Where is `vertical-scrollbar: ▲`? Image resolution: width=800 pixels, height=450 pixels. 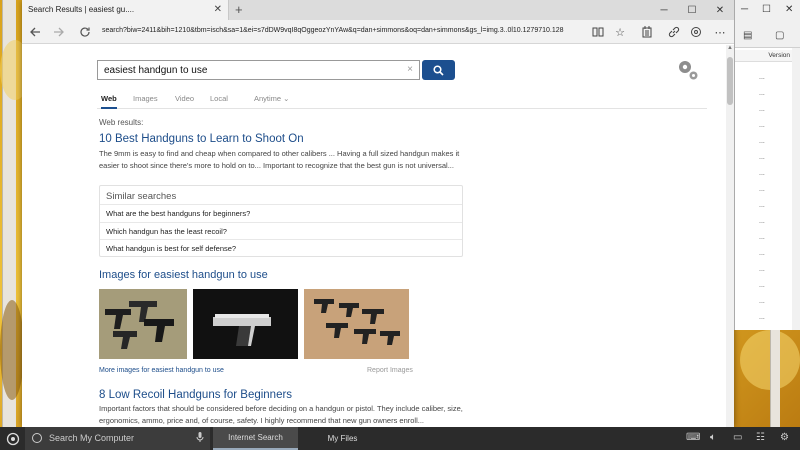 vertical-scrollbar: ▲ is located at coordinates (730, 236).